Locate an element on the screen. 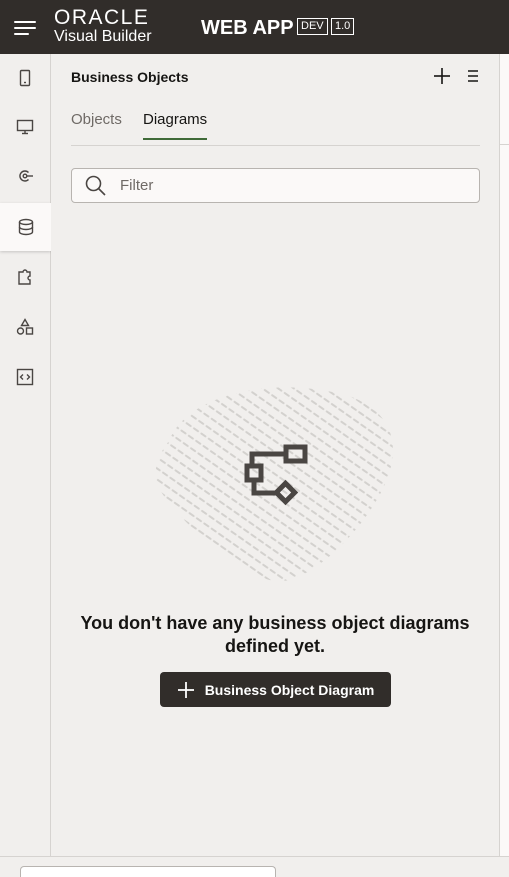 The height and width of the screenshot is (877, 509). code-icon is located at coordinates (25, 377).